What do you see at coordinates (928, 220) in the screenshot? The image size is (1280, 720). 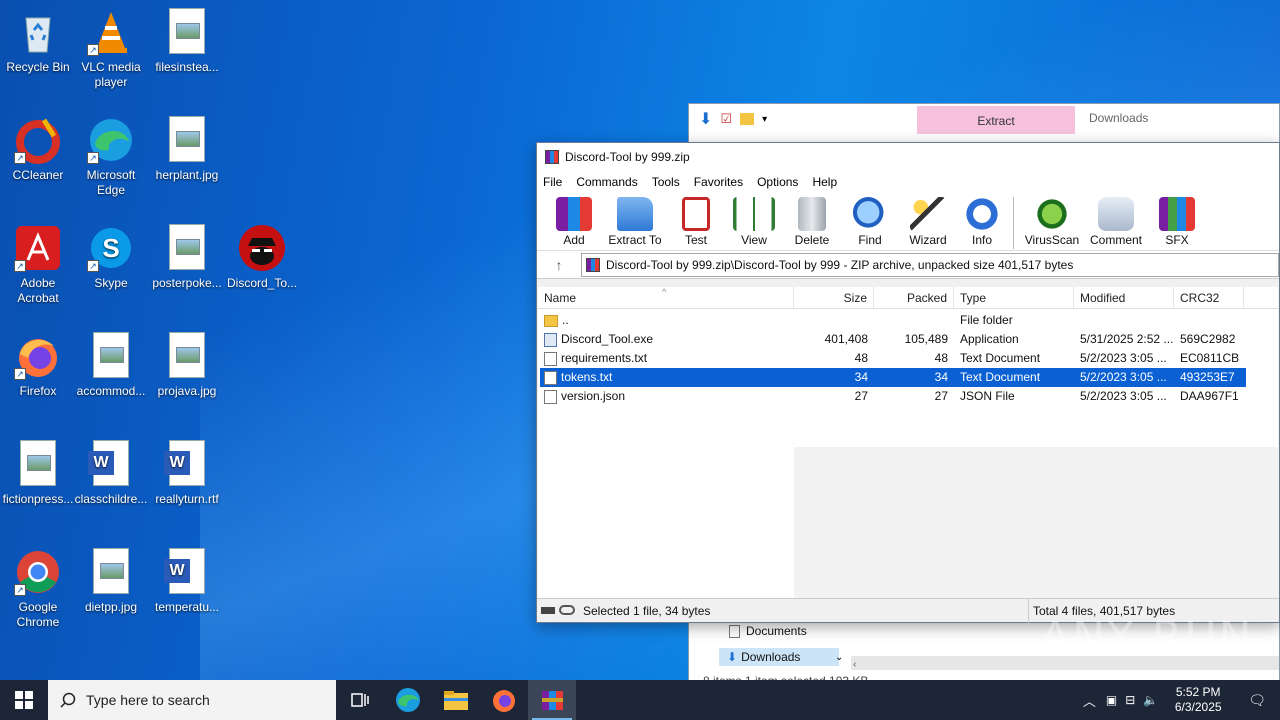 I see `wizard-button: Wizard` at bounding box center [928, 220].